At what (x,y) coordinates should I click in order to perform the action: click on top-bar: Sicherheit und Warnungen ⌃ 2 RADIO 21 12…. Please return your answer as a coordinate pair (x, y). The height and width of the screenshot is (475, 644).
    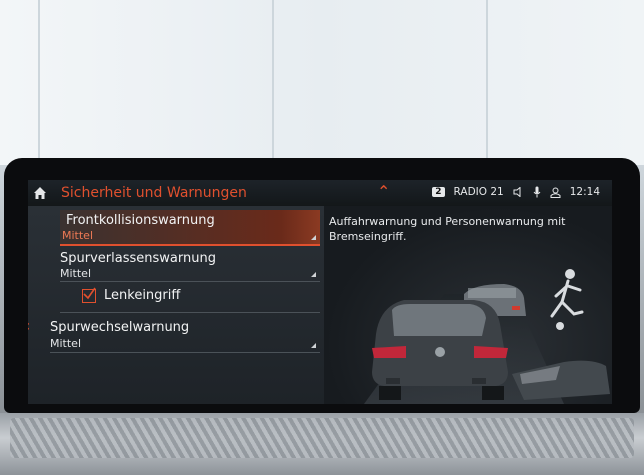
    Looking at the image, I should click on (320, 193).